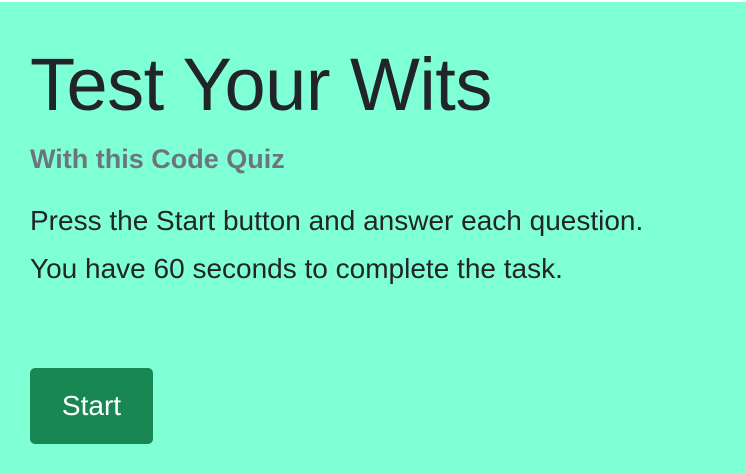 This screenshot has width=746, height=474. What do you see at coordinates (261, 84) in the screenshot?
I see `page-title: Test Your Wits` at bounding box center [261, 84].